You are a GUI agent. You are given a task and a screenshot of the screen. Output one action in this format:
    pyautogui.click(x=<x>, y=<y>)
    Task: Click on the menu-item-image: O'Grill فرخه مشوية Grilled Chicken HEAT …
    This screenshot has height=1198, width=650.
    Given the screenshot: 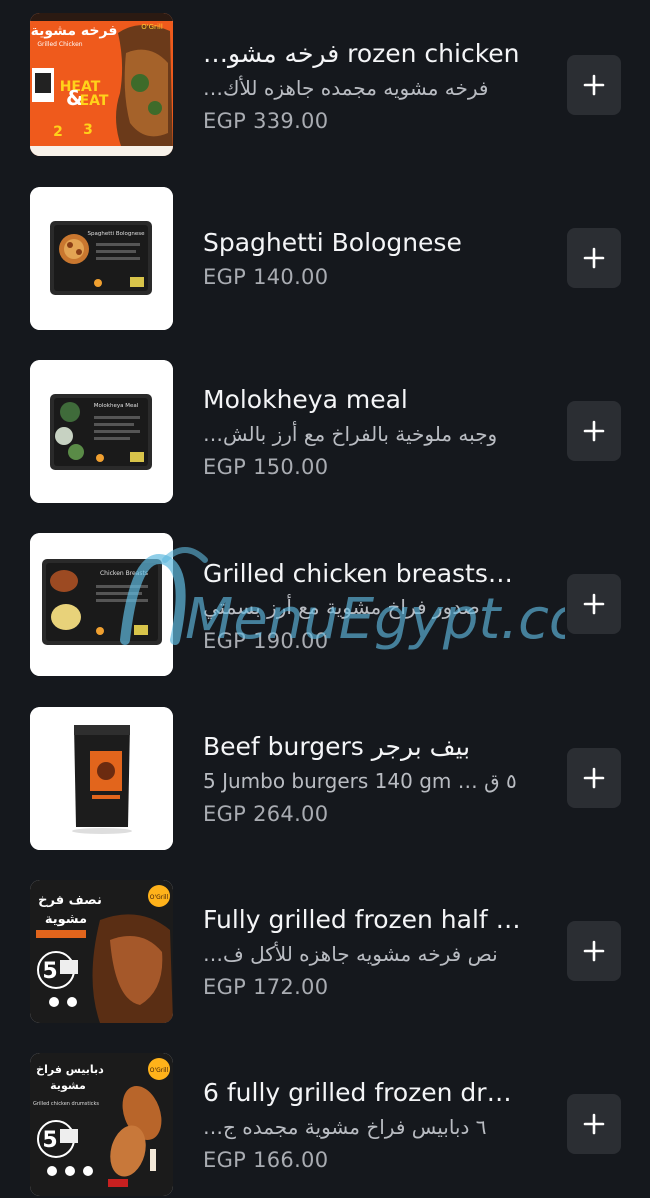 What is the action you would take?
    pyautogui.click(x=101, y=84)
    